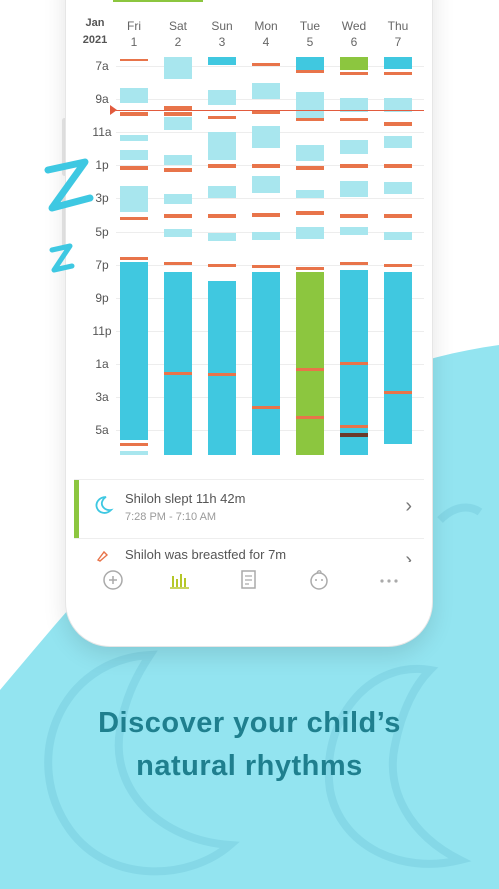 This screenshot has width=499, height=889. What do you see at coordinates (134, 34) in the screenshot?
I see `day-header-fri: Fri 1` at bounding box center [134, 34].